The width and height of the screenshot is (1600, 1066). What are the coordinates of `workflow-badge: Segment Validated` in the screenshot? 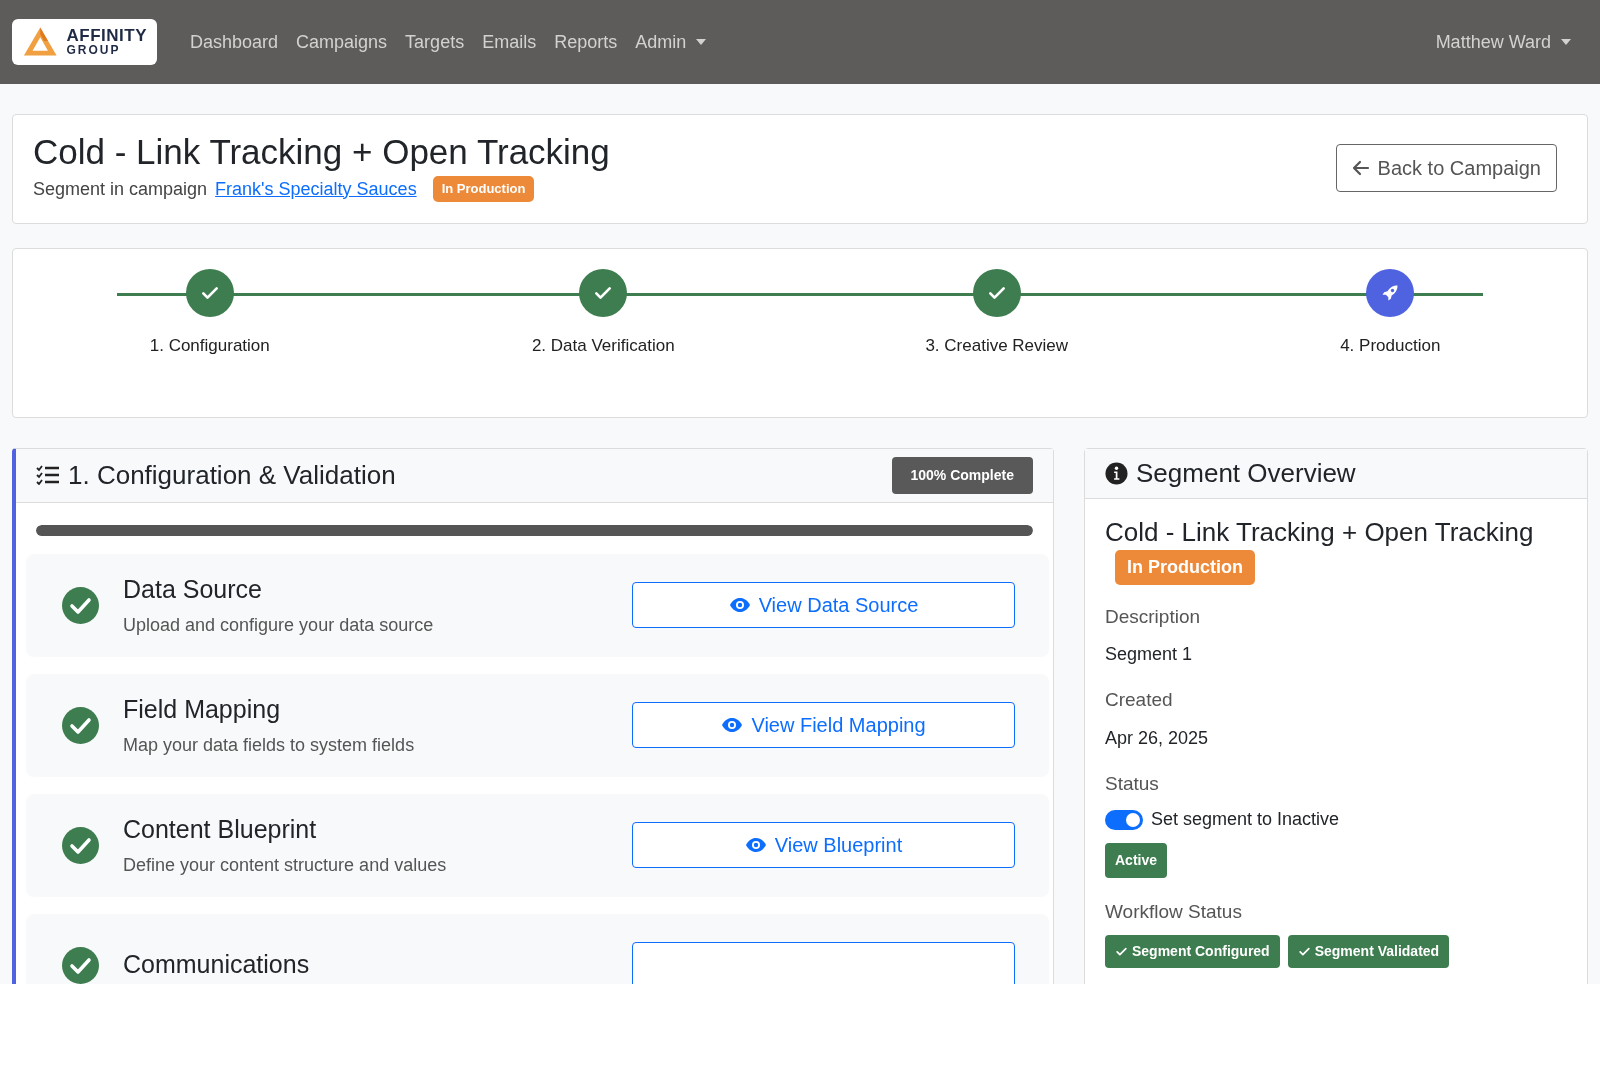 It's located at (1368, 951).